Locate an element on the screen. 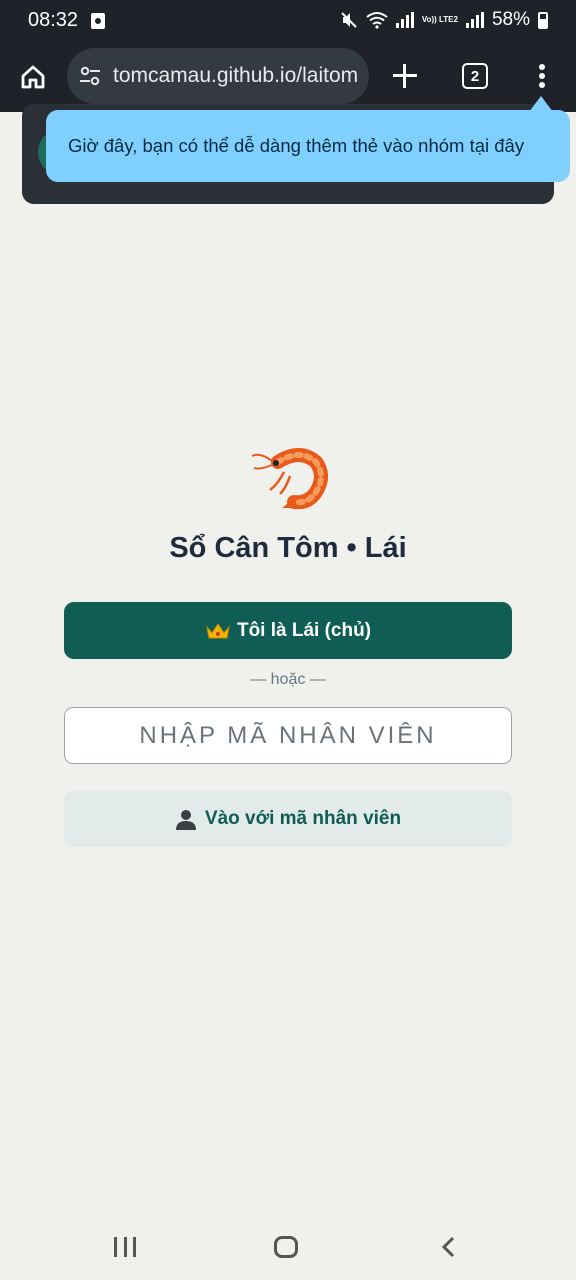 This screenshot has width=576, height=1280. address-bar: tomcamau.github.io/laitom is located at coordinates (218, 76).